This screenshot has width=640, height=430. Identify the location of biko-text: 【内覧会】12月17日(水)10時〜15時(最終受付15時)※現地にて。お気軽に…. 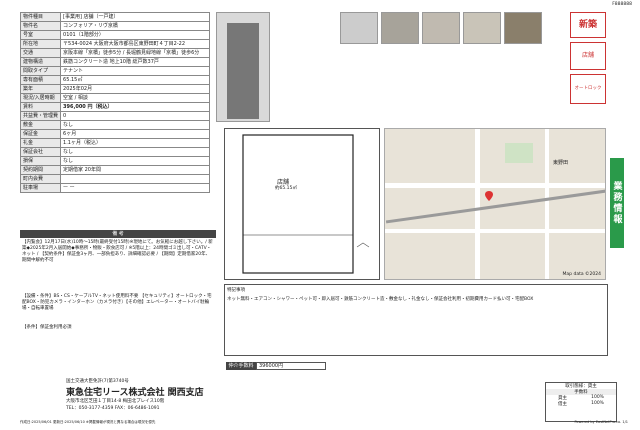
(117, 251).